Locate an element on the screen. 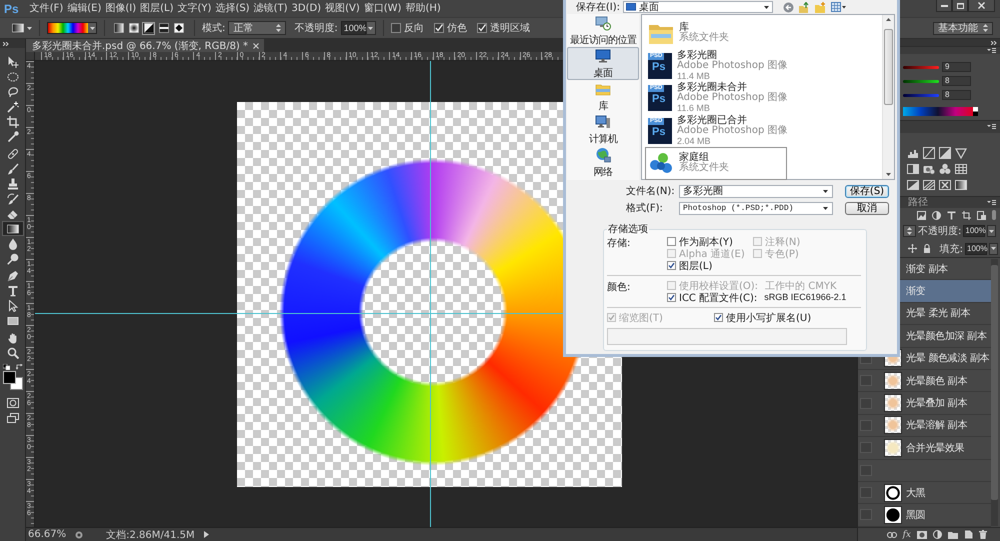  up-folder-button is located at coordinates (804, 7).